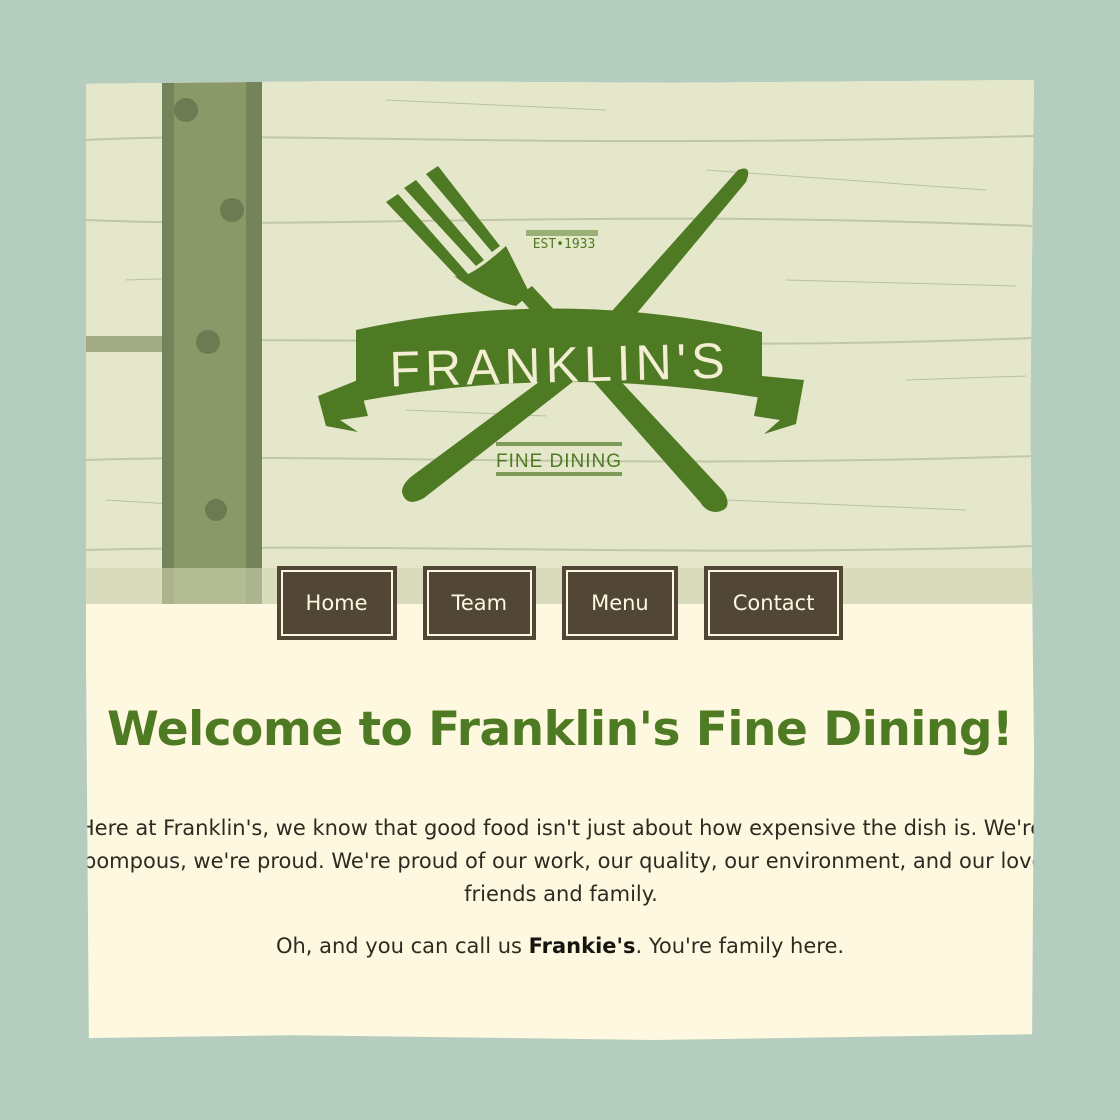  What do you see at coordinates (740, 946) in the screenshot?
I see `nickname-text-after: . You're family here.` at bounding box center [740, 946].